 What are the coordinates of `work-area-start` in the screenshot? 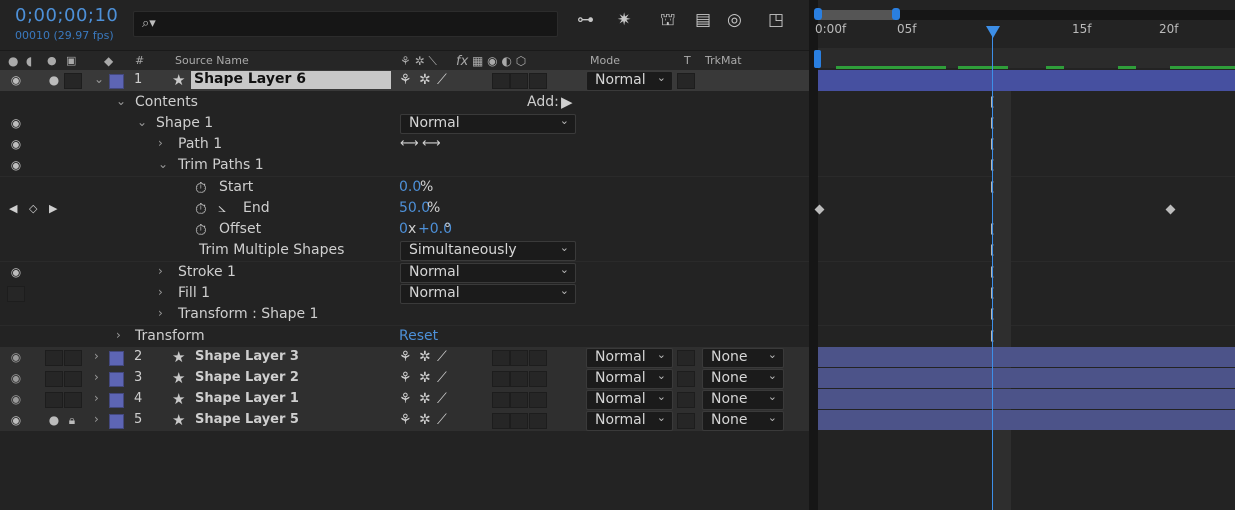 It's located at (817, 59).